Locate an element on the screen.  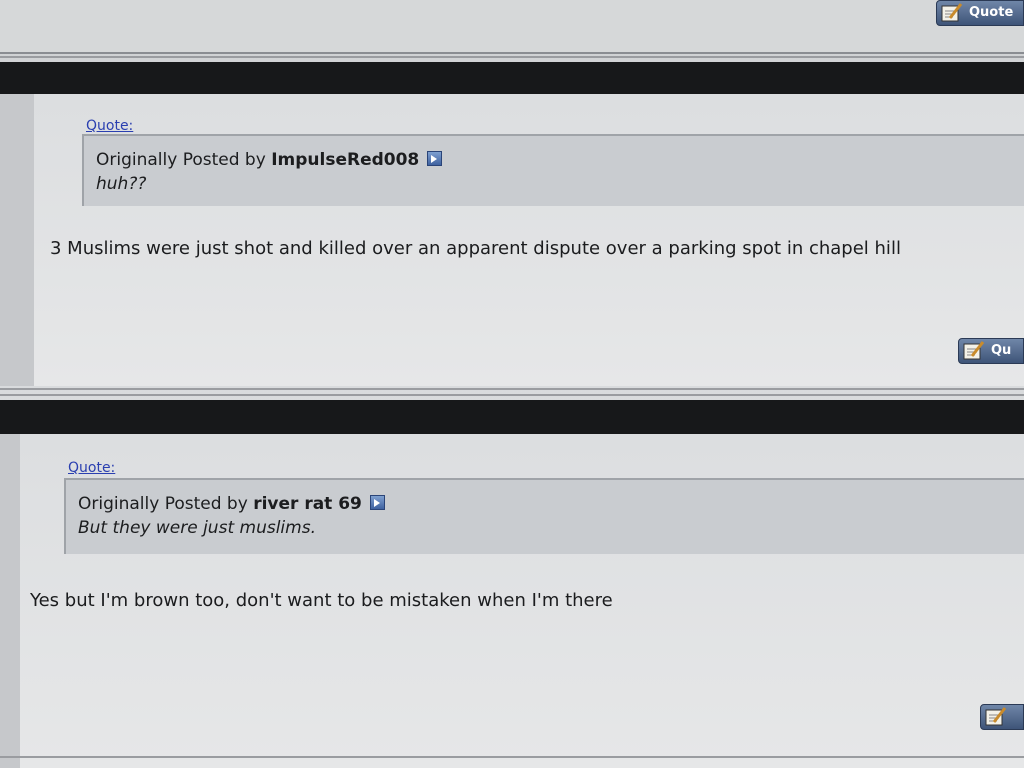
previous-post-footer: Quote is located at coordinates (512, 27).